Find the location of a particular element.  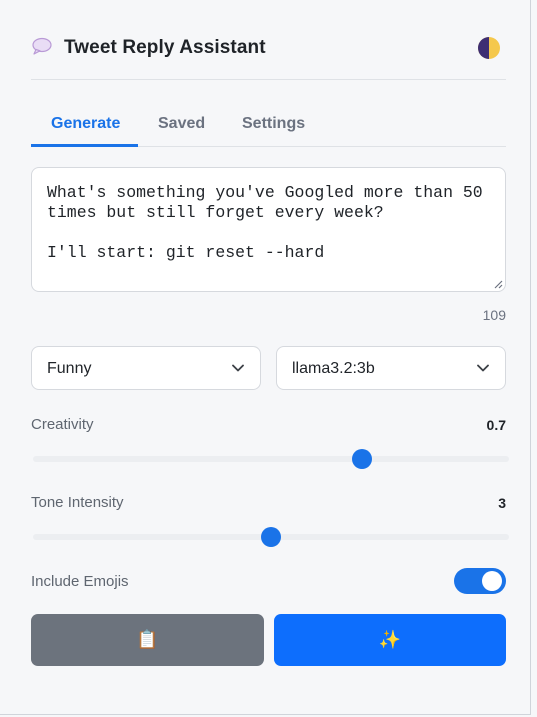

toggle-knob is located at coordinates (492, 581).